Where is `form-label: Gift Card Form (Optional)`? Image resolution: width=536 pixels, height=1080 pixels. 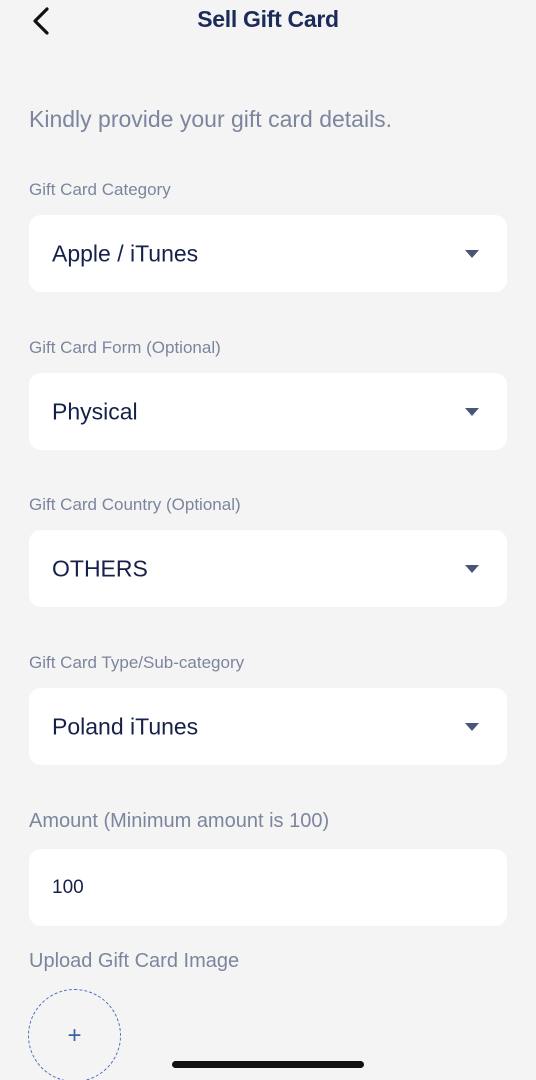 form-label: Gift Card Form (Optional) is located at coordinates (125, 347).